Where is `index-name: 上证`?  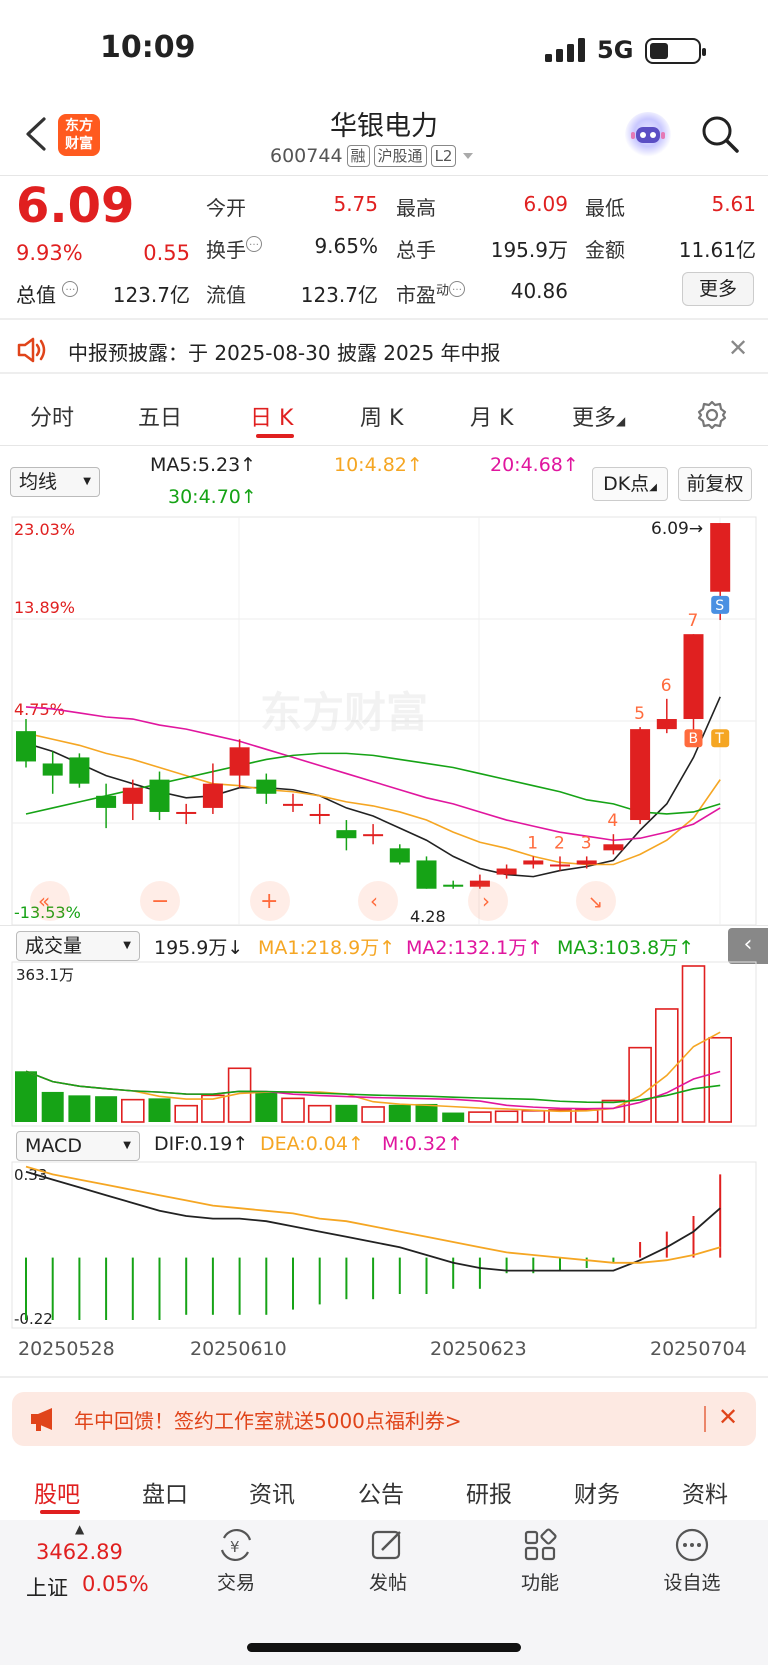
index-name: 上证 is located at coordinates (47, 1587).